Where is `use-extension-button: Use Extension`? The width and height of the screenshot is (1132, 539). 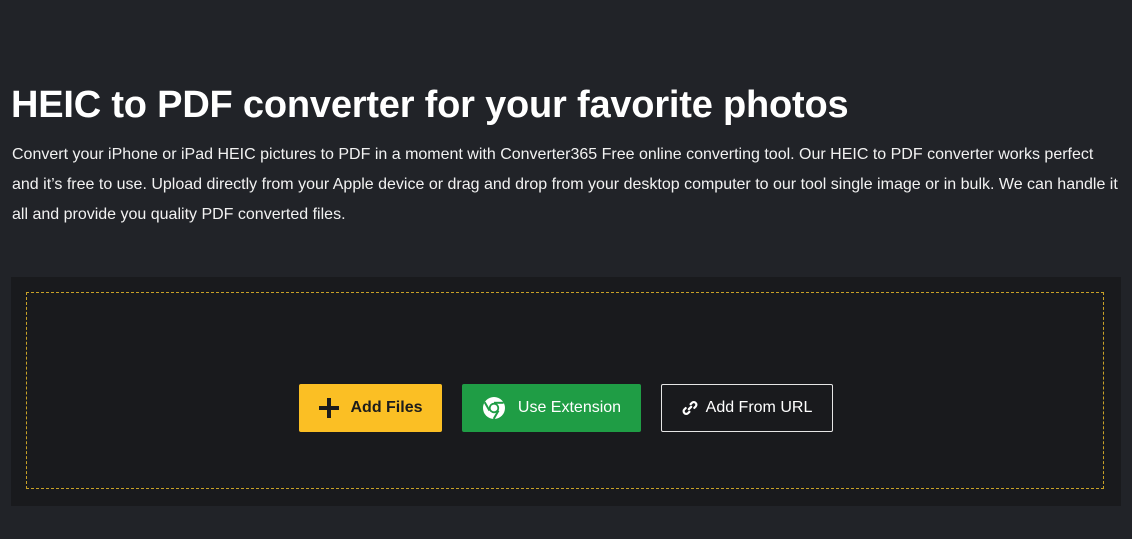
use-extension-button: Use Extension is located at coordinates (551, 408).